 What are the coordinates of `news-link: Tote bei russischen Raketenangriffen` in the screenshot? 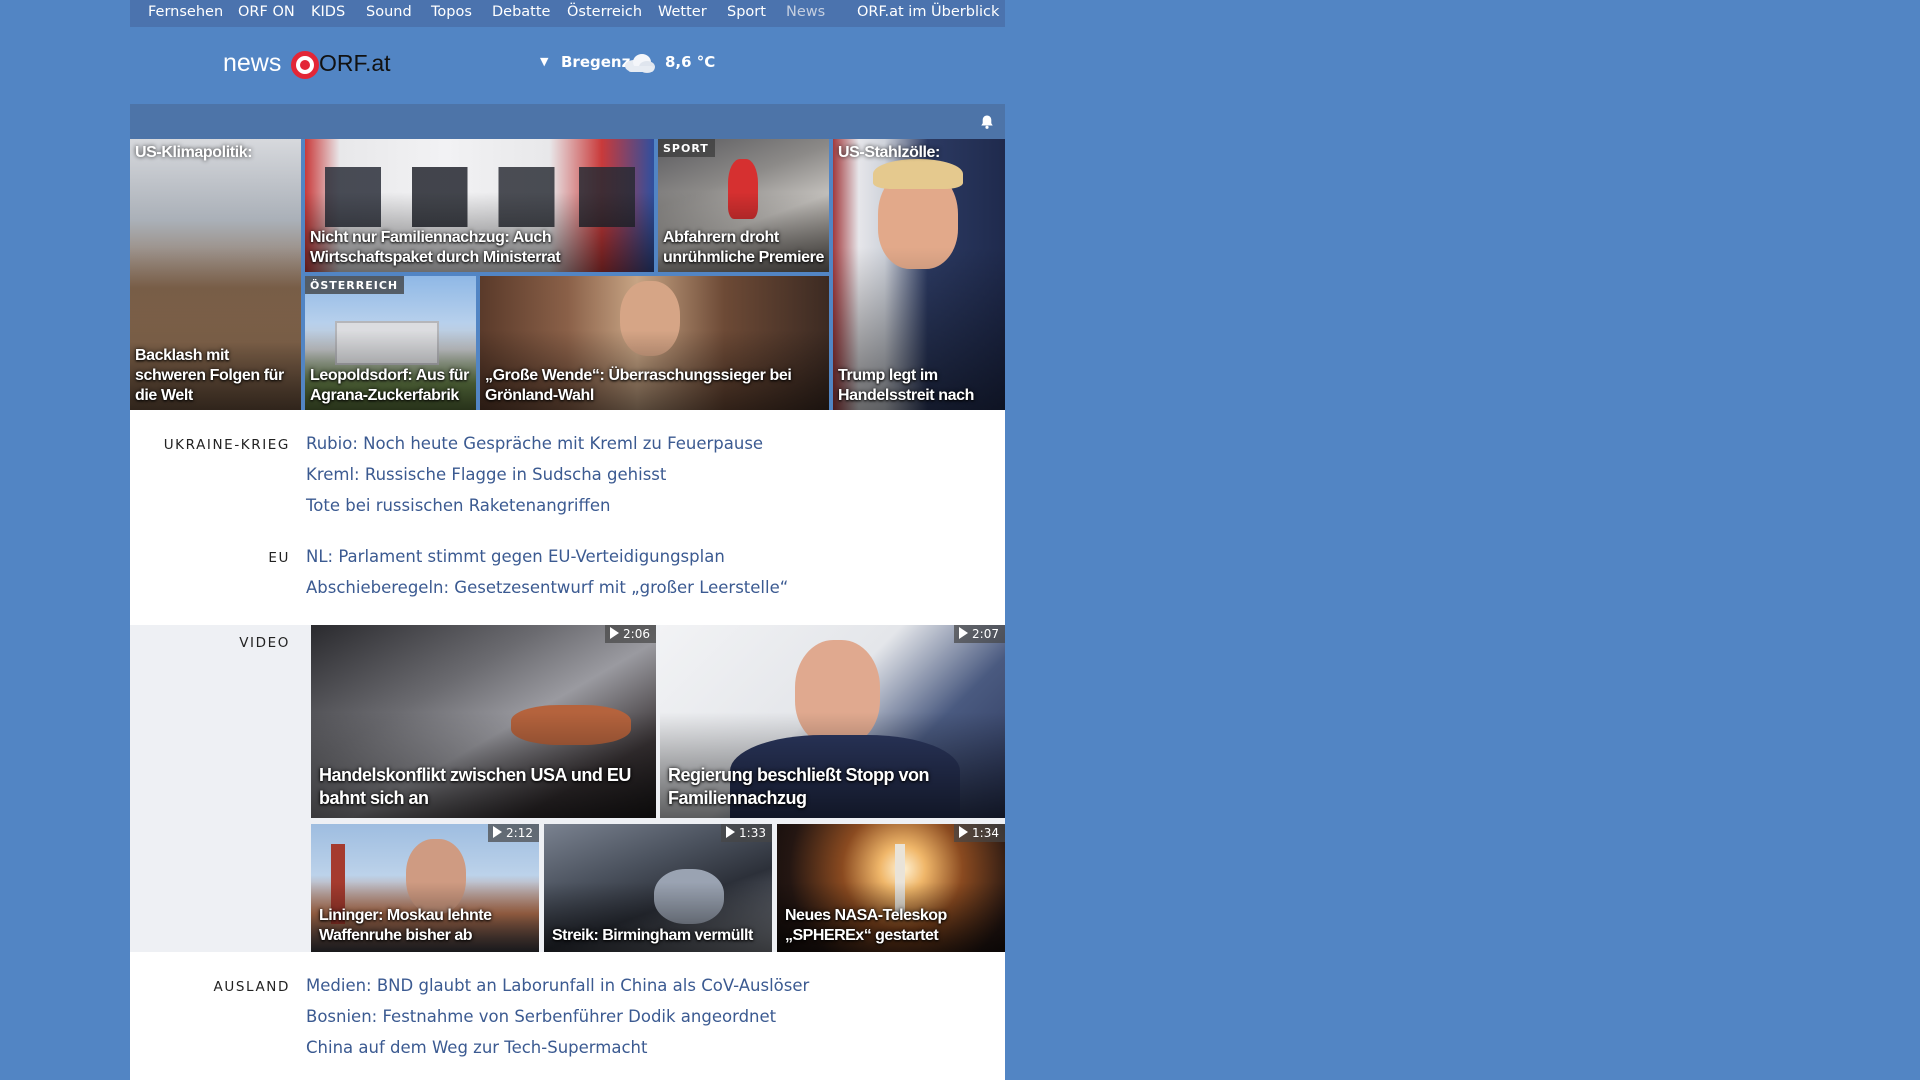 It's located at (458, 505).